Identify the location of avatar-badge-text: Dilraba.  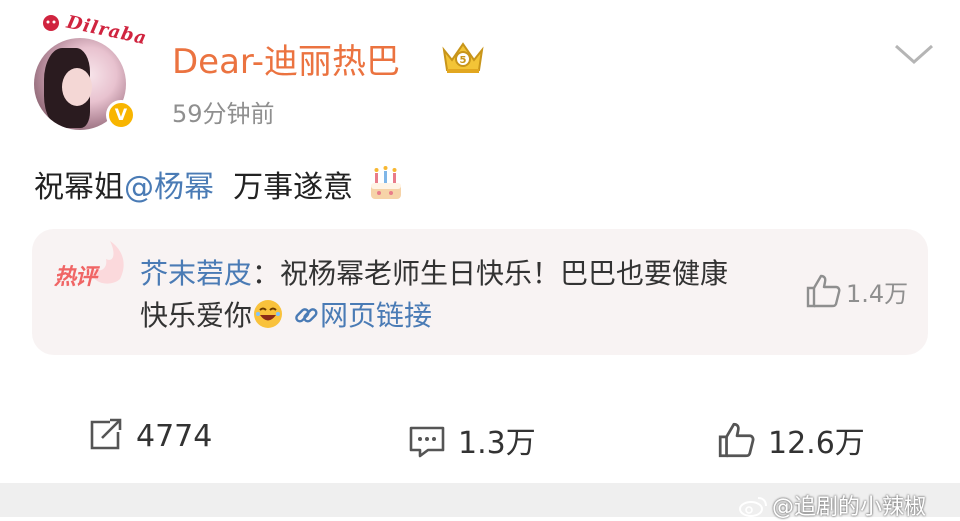
(106, 30).